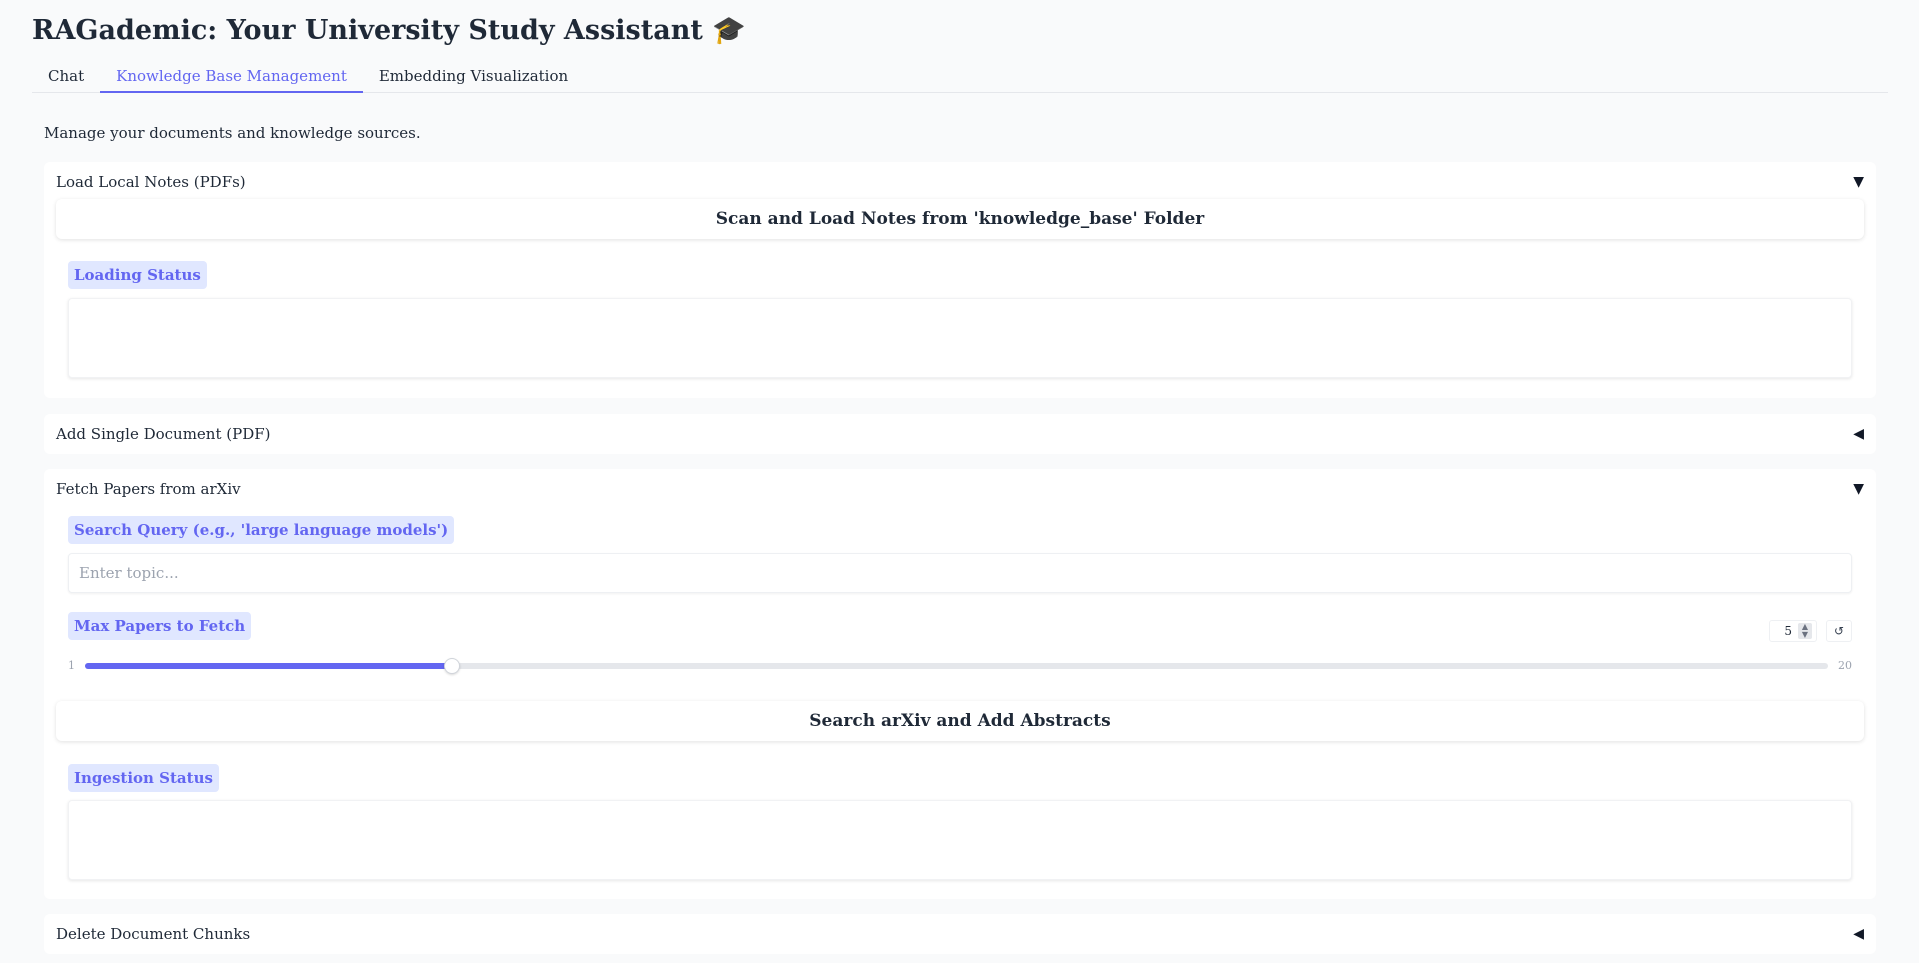 This screenshot has height=963, width=1919. I want to click on slider-thumb, so click(451, 666).